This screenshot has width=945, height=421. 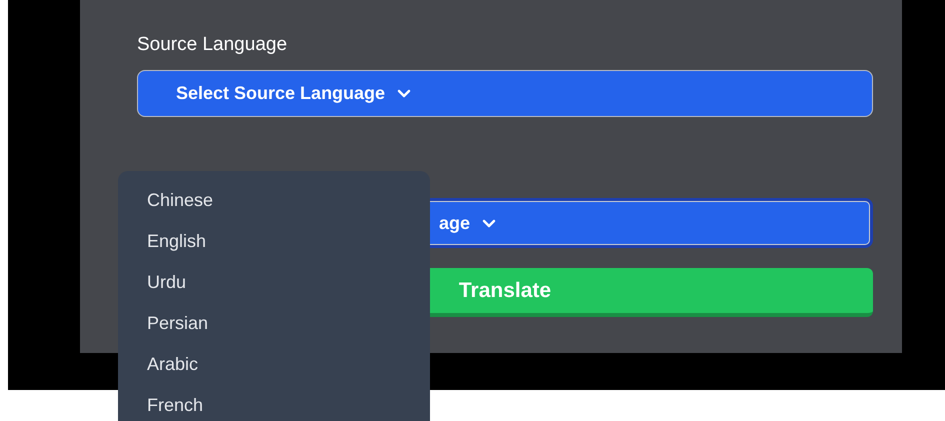 What do you see at coordinates (212, 45) in the screenshot?
I see `source-language-label: Source Language` at bounding box center [212, 45].